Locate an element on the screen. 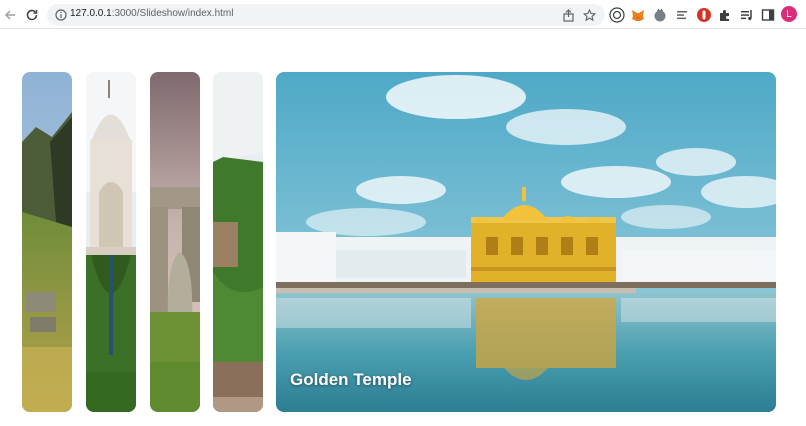  back-button is located at coordinates (10, 15).